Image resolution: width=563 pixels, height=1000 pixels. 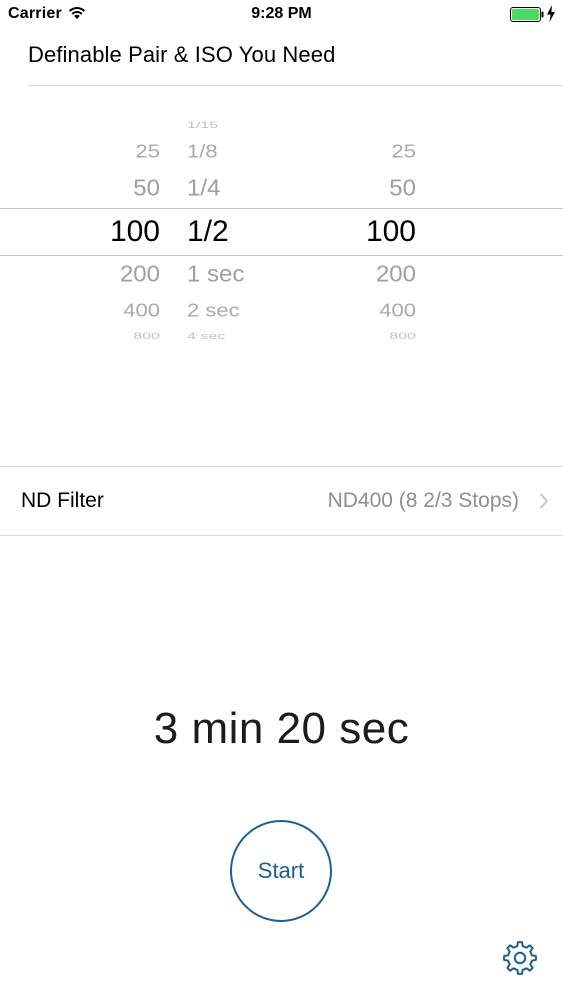 What do you see at coordinates (295, 85) in the screenshot?
I see `header-divider` at bounding box center [295, 85].